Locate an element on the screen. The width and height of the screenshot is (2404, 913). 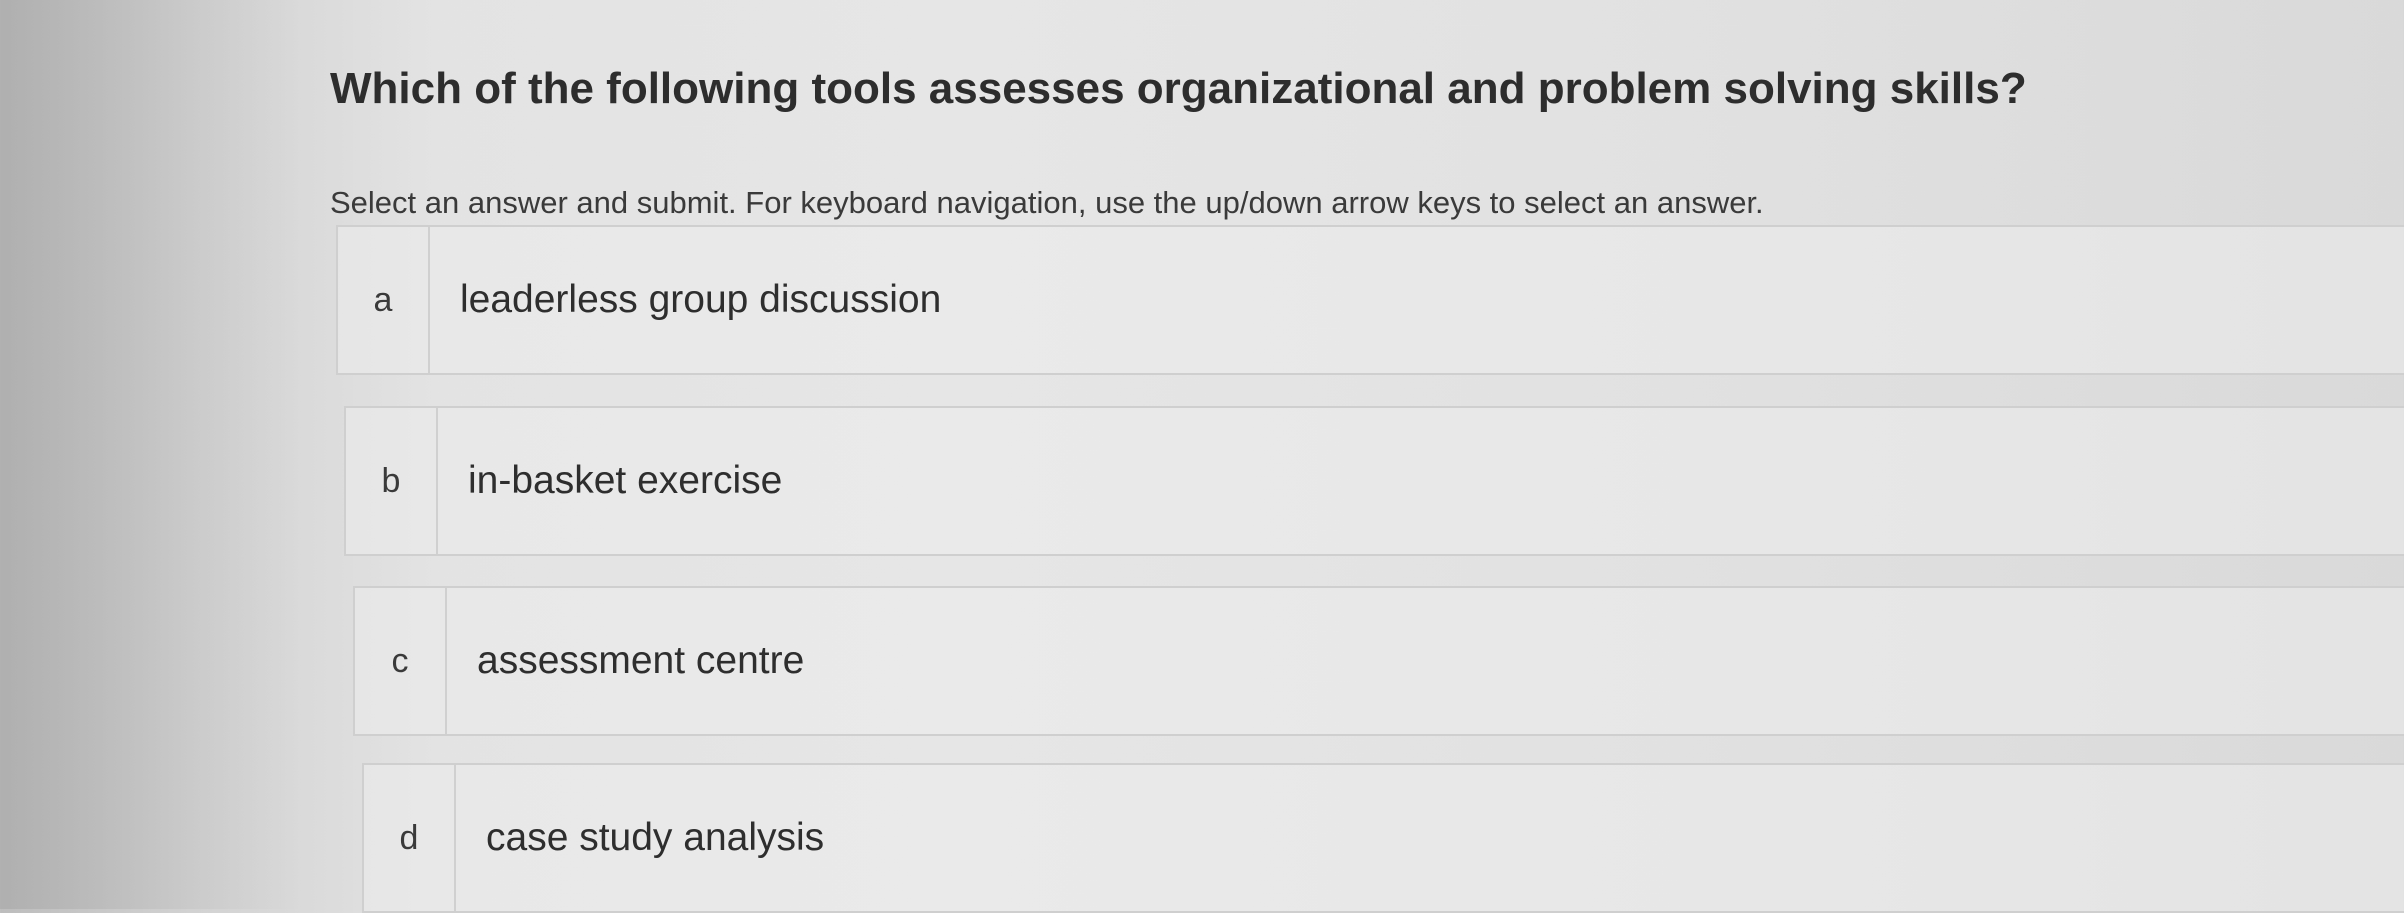
option-letter-b: b is located at coordinates (392, 481).